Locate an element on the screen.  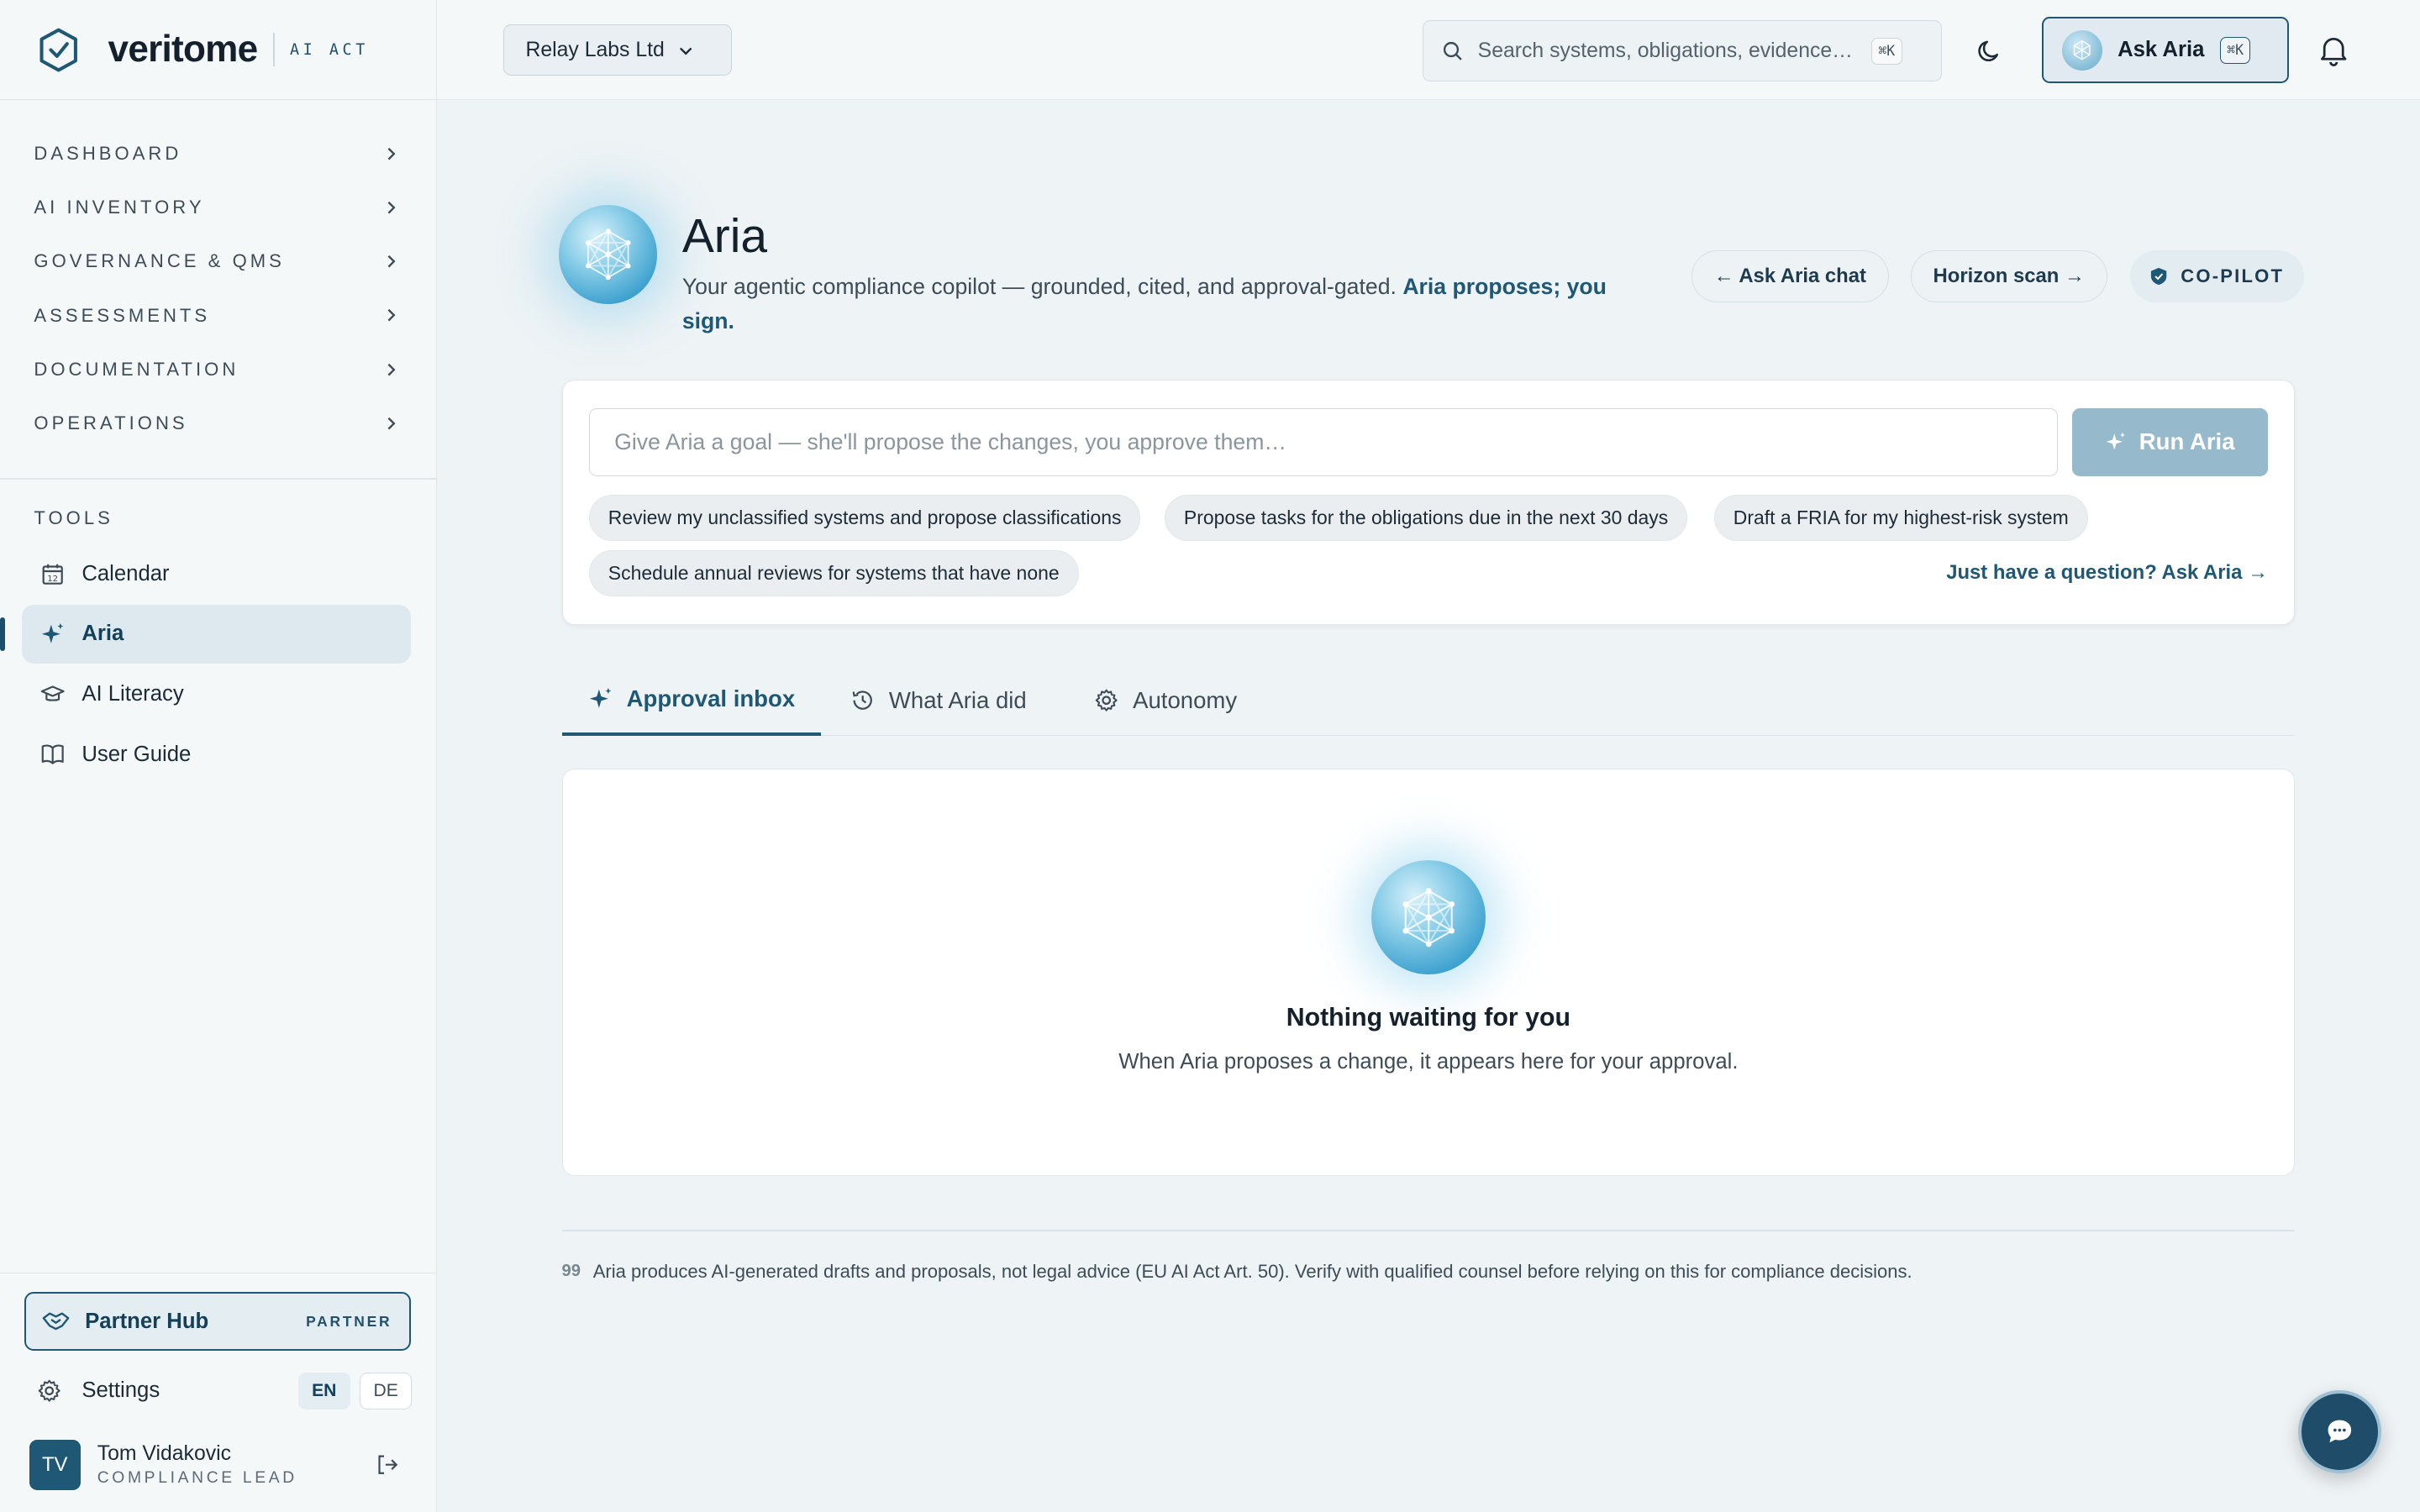
org-selector: Relay Labs Ltd is located at coordinates (617, 50).